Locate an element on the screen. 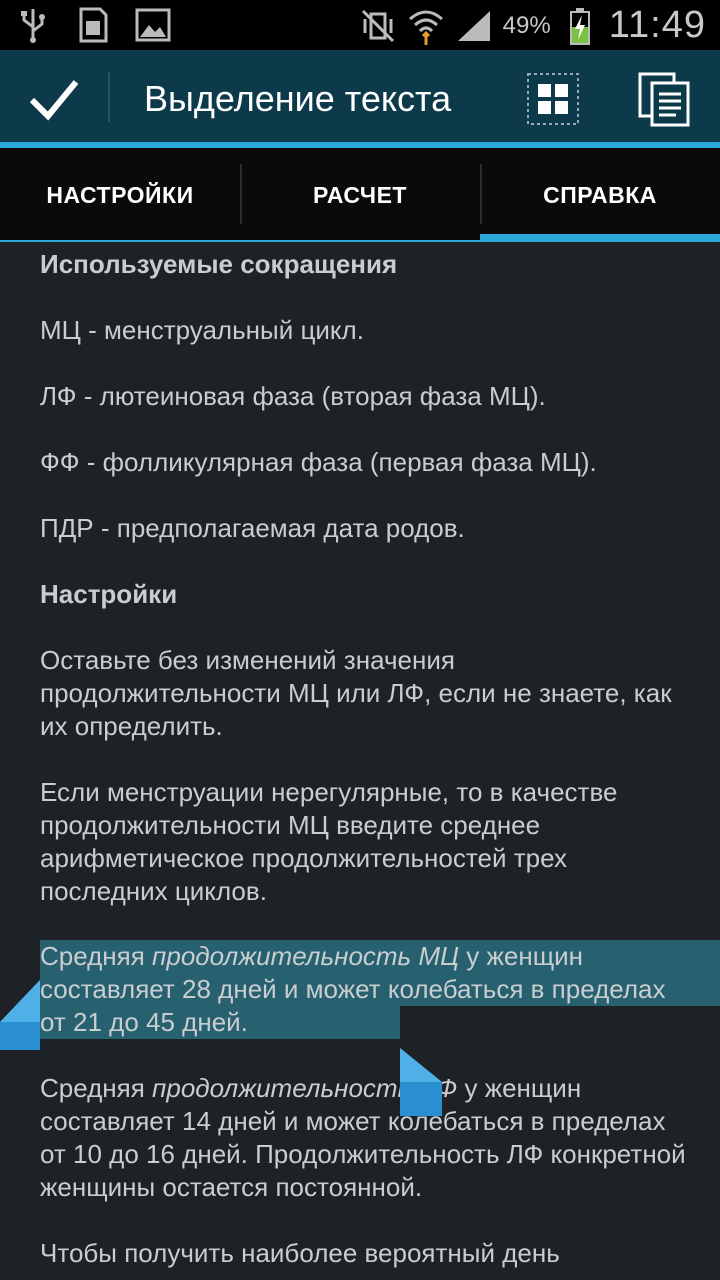 Image resolution: width=720 pixels, height=1280 pixels. action-bar-divider is located at coordinates (109, 97).